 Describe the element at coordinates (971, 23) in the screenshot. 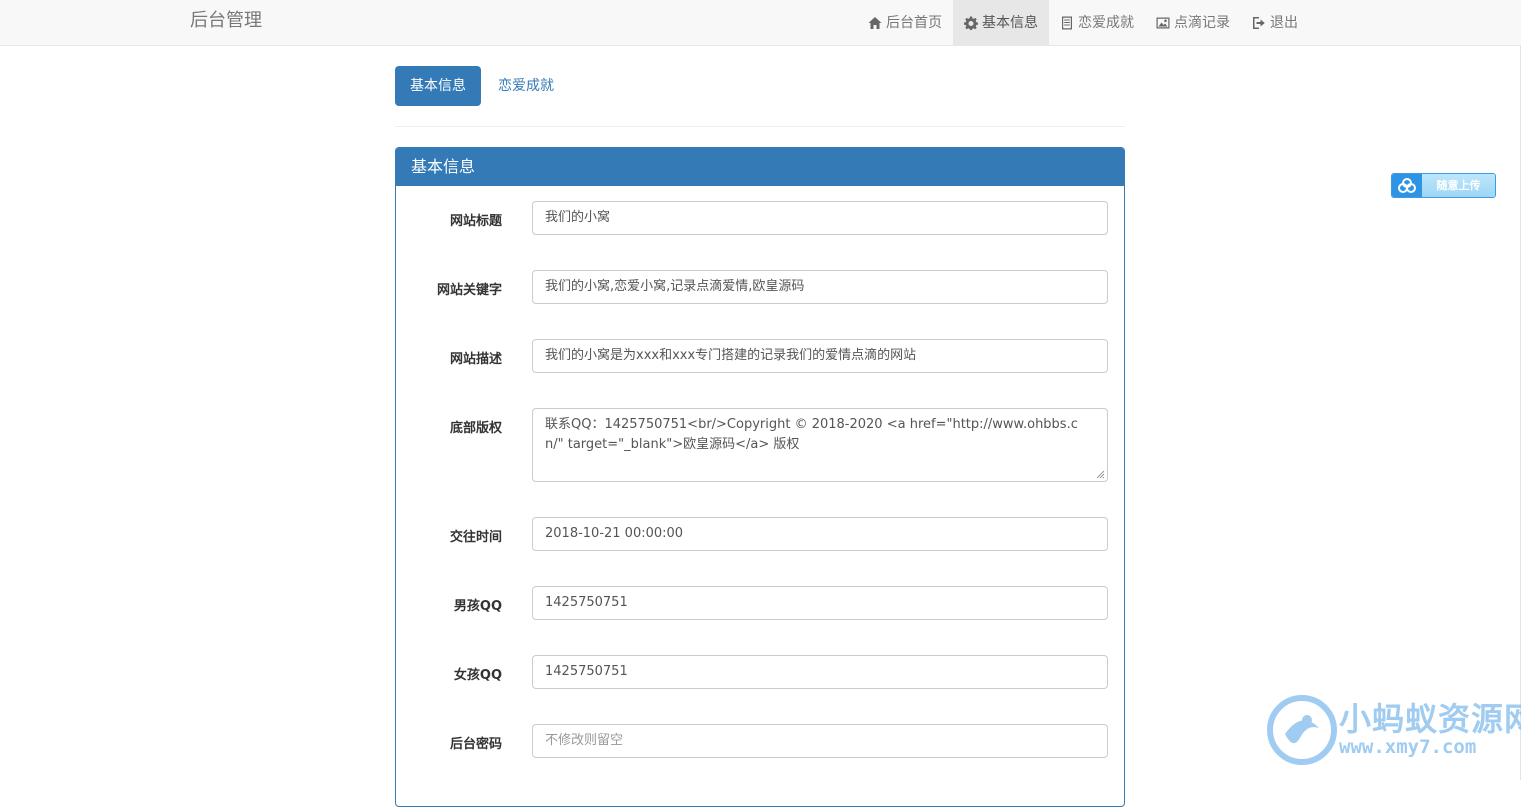

I see `gear-icon` at that location.